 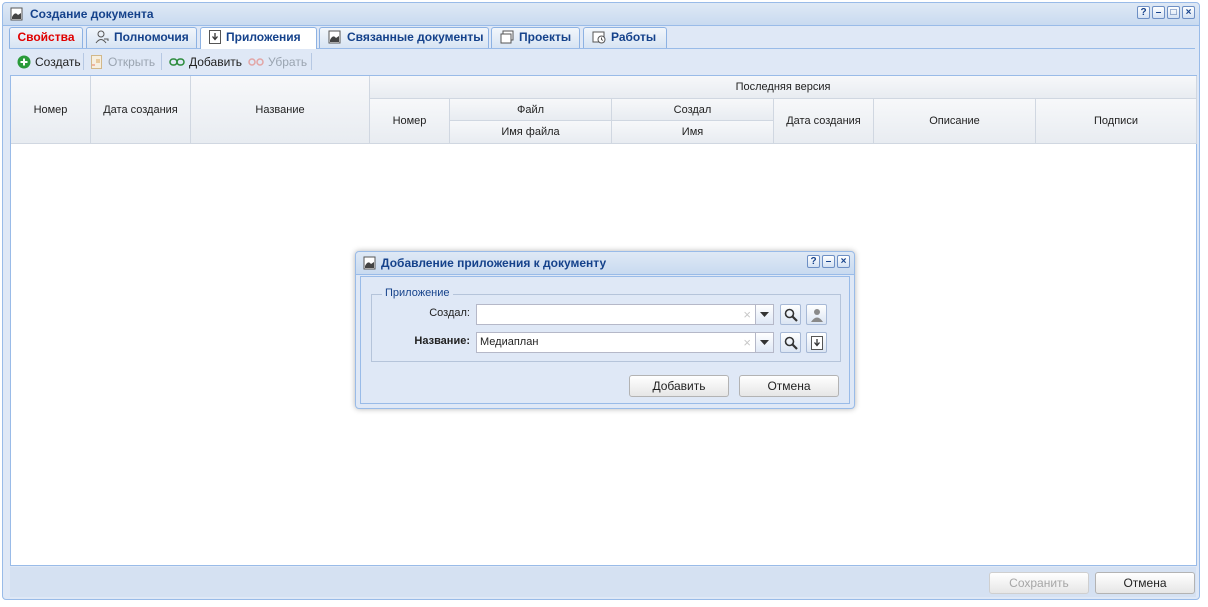 I want to click on column-name: Название, so click(x=280, y=110).